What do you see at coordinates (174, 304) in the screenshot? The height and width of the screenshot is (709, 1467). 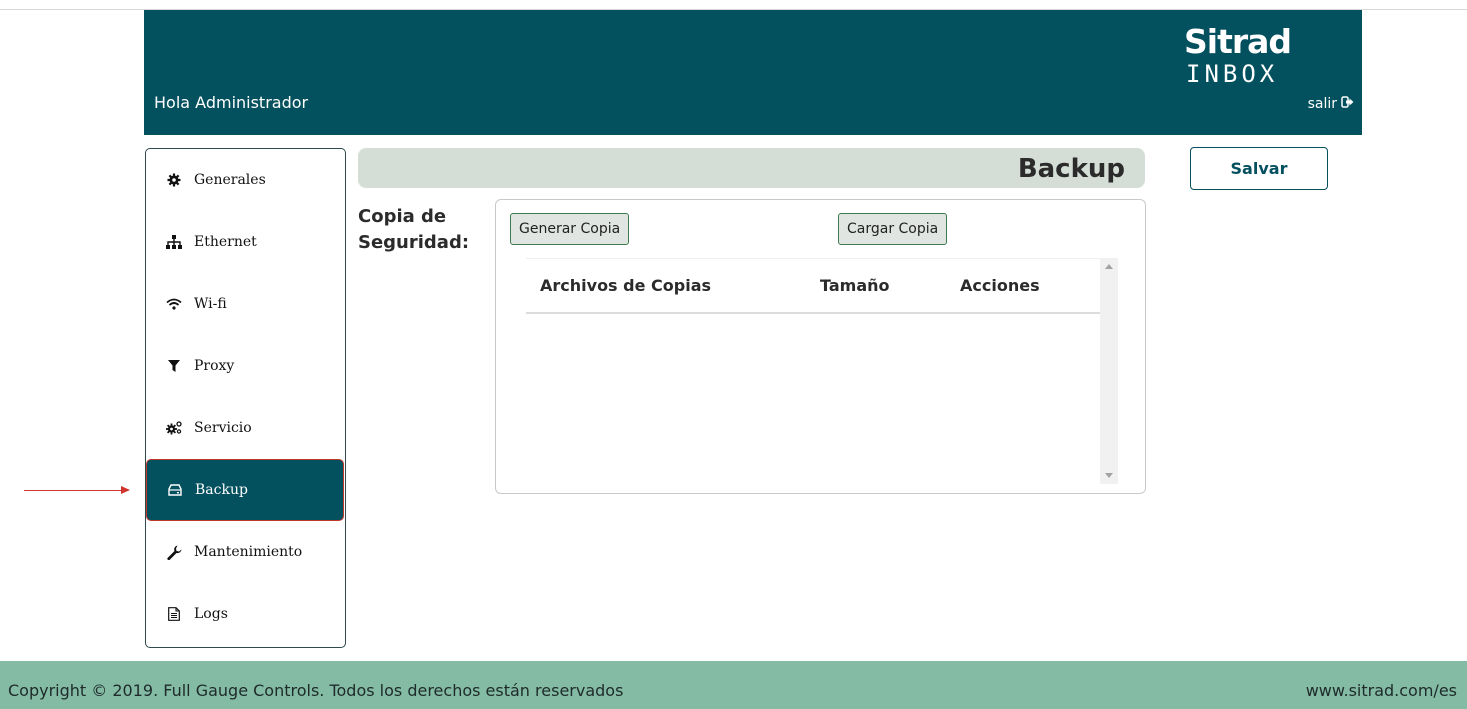 I see `wifi-icon` at bounding box center [174, 304].